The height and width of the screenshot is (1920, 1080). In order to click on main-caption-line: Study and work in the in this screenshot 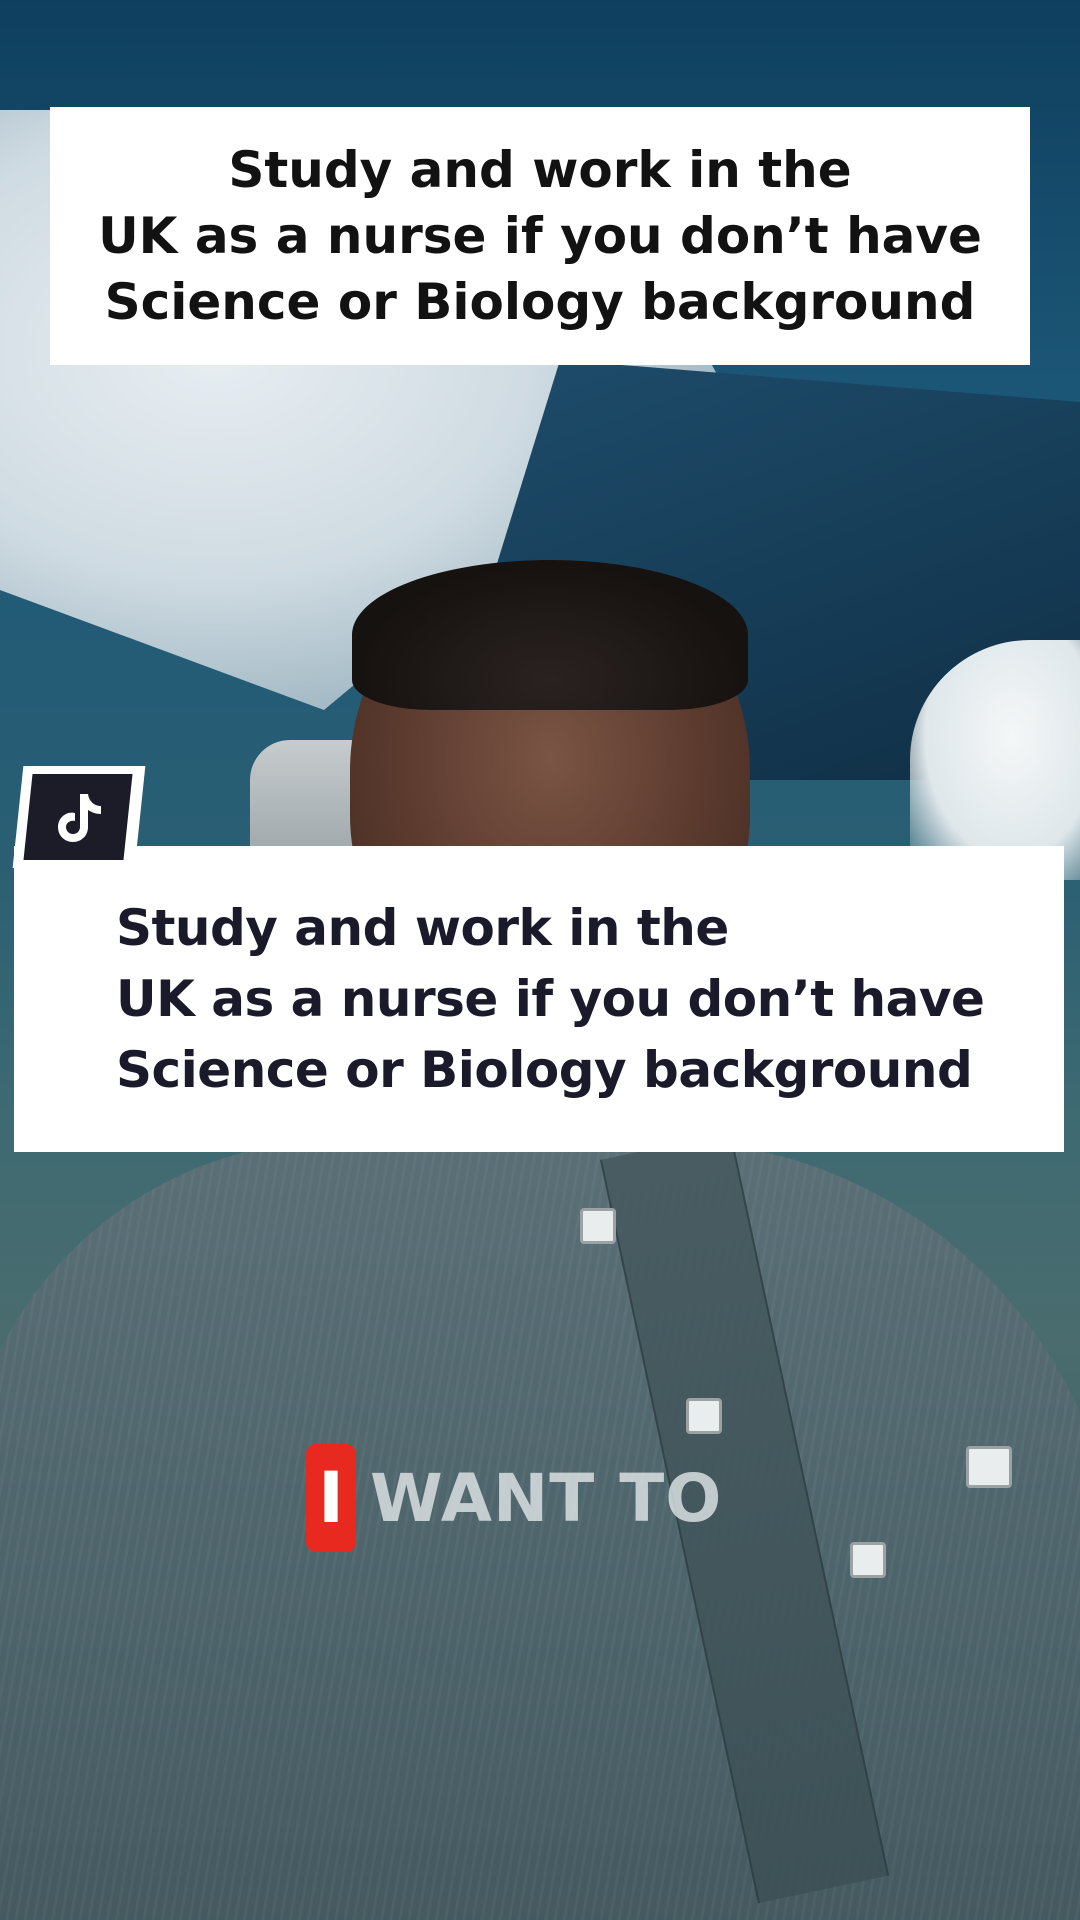, I will do `click(422, 927)`.